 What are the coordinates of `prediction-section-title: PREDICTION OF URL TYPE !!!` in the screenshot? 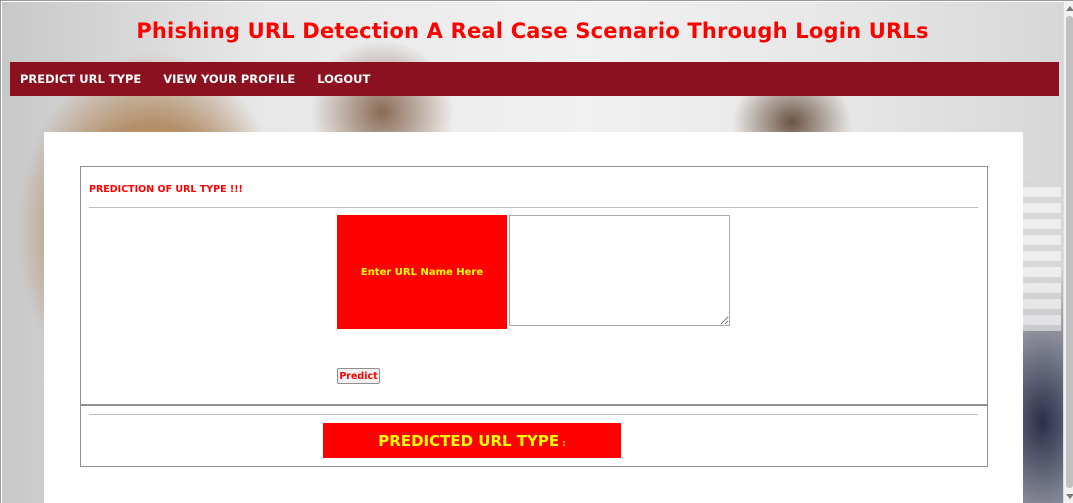 It's located at (166, 189).